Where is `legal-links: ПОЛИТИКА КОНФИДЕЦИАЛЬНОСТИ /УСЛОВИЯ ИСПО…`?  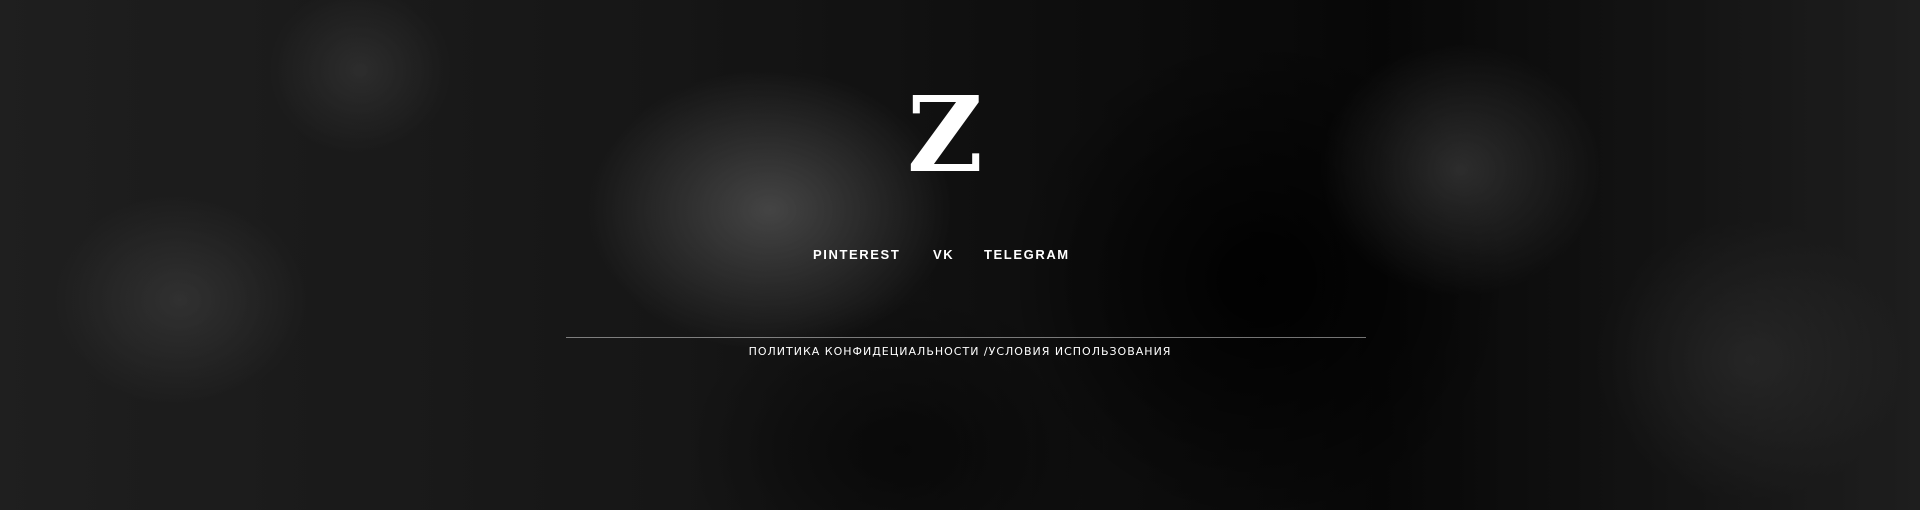
legal-links: ПОЛИТИКА КОНФИДЕЦИАЛЬНОСТИ /УСЛОВИЯ ИСПО… is located at coordinates (960, 352).